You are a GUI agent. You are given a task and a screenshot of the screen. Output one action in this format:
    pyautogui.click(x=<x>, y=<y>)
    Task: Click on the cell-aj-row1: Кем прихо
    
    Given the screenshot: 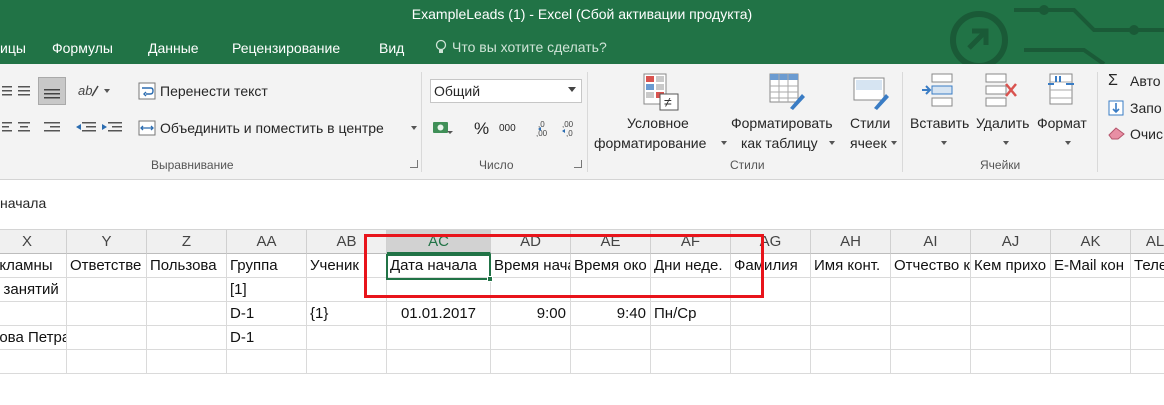 What is the action you would take?
    pyautogui.click(x=1011, y=266)
    